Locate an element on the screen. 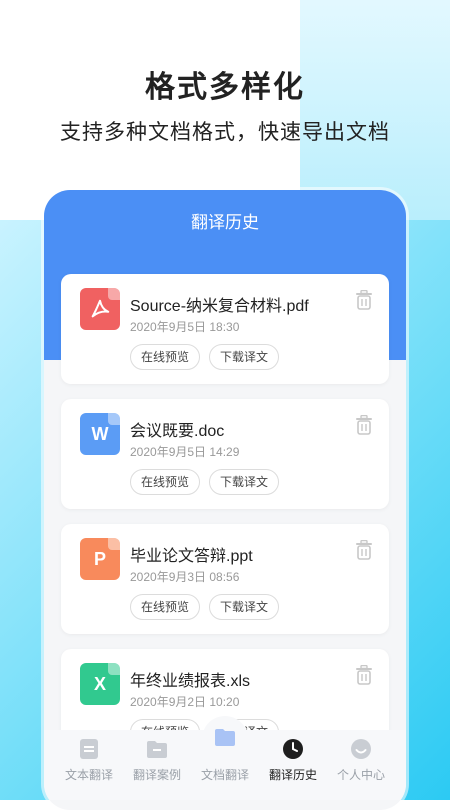 Image resolution: width=450 pixels, height=810 pixels. screen-title: 翻译历史 is located at coordinates (225, 222).